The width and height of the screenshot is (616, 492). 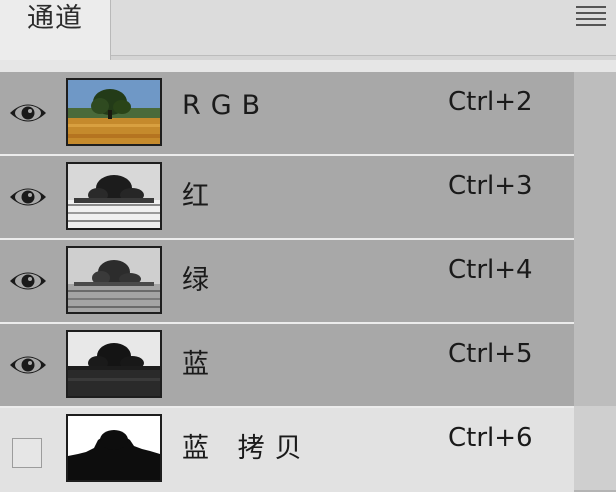 I want to click on channel-thumbnail-blue-copy, so click(x=114, y=448).